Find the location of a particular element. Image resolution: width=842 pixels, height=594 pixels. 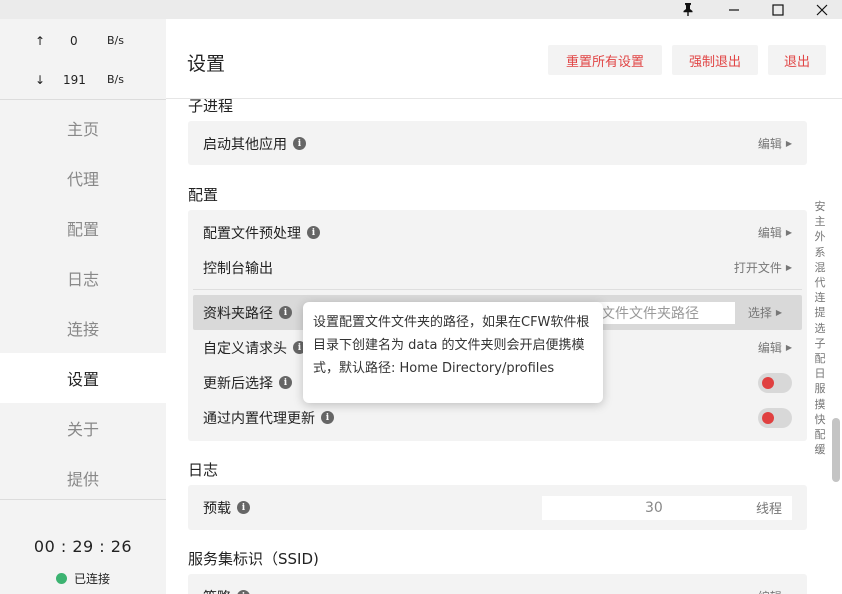

sidebar-item-label: 主页 is located at coordinates (82, 129).